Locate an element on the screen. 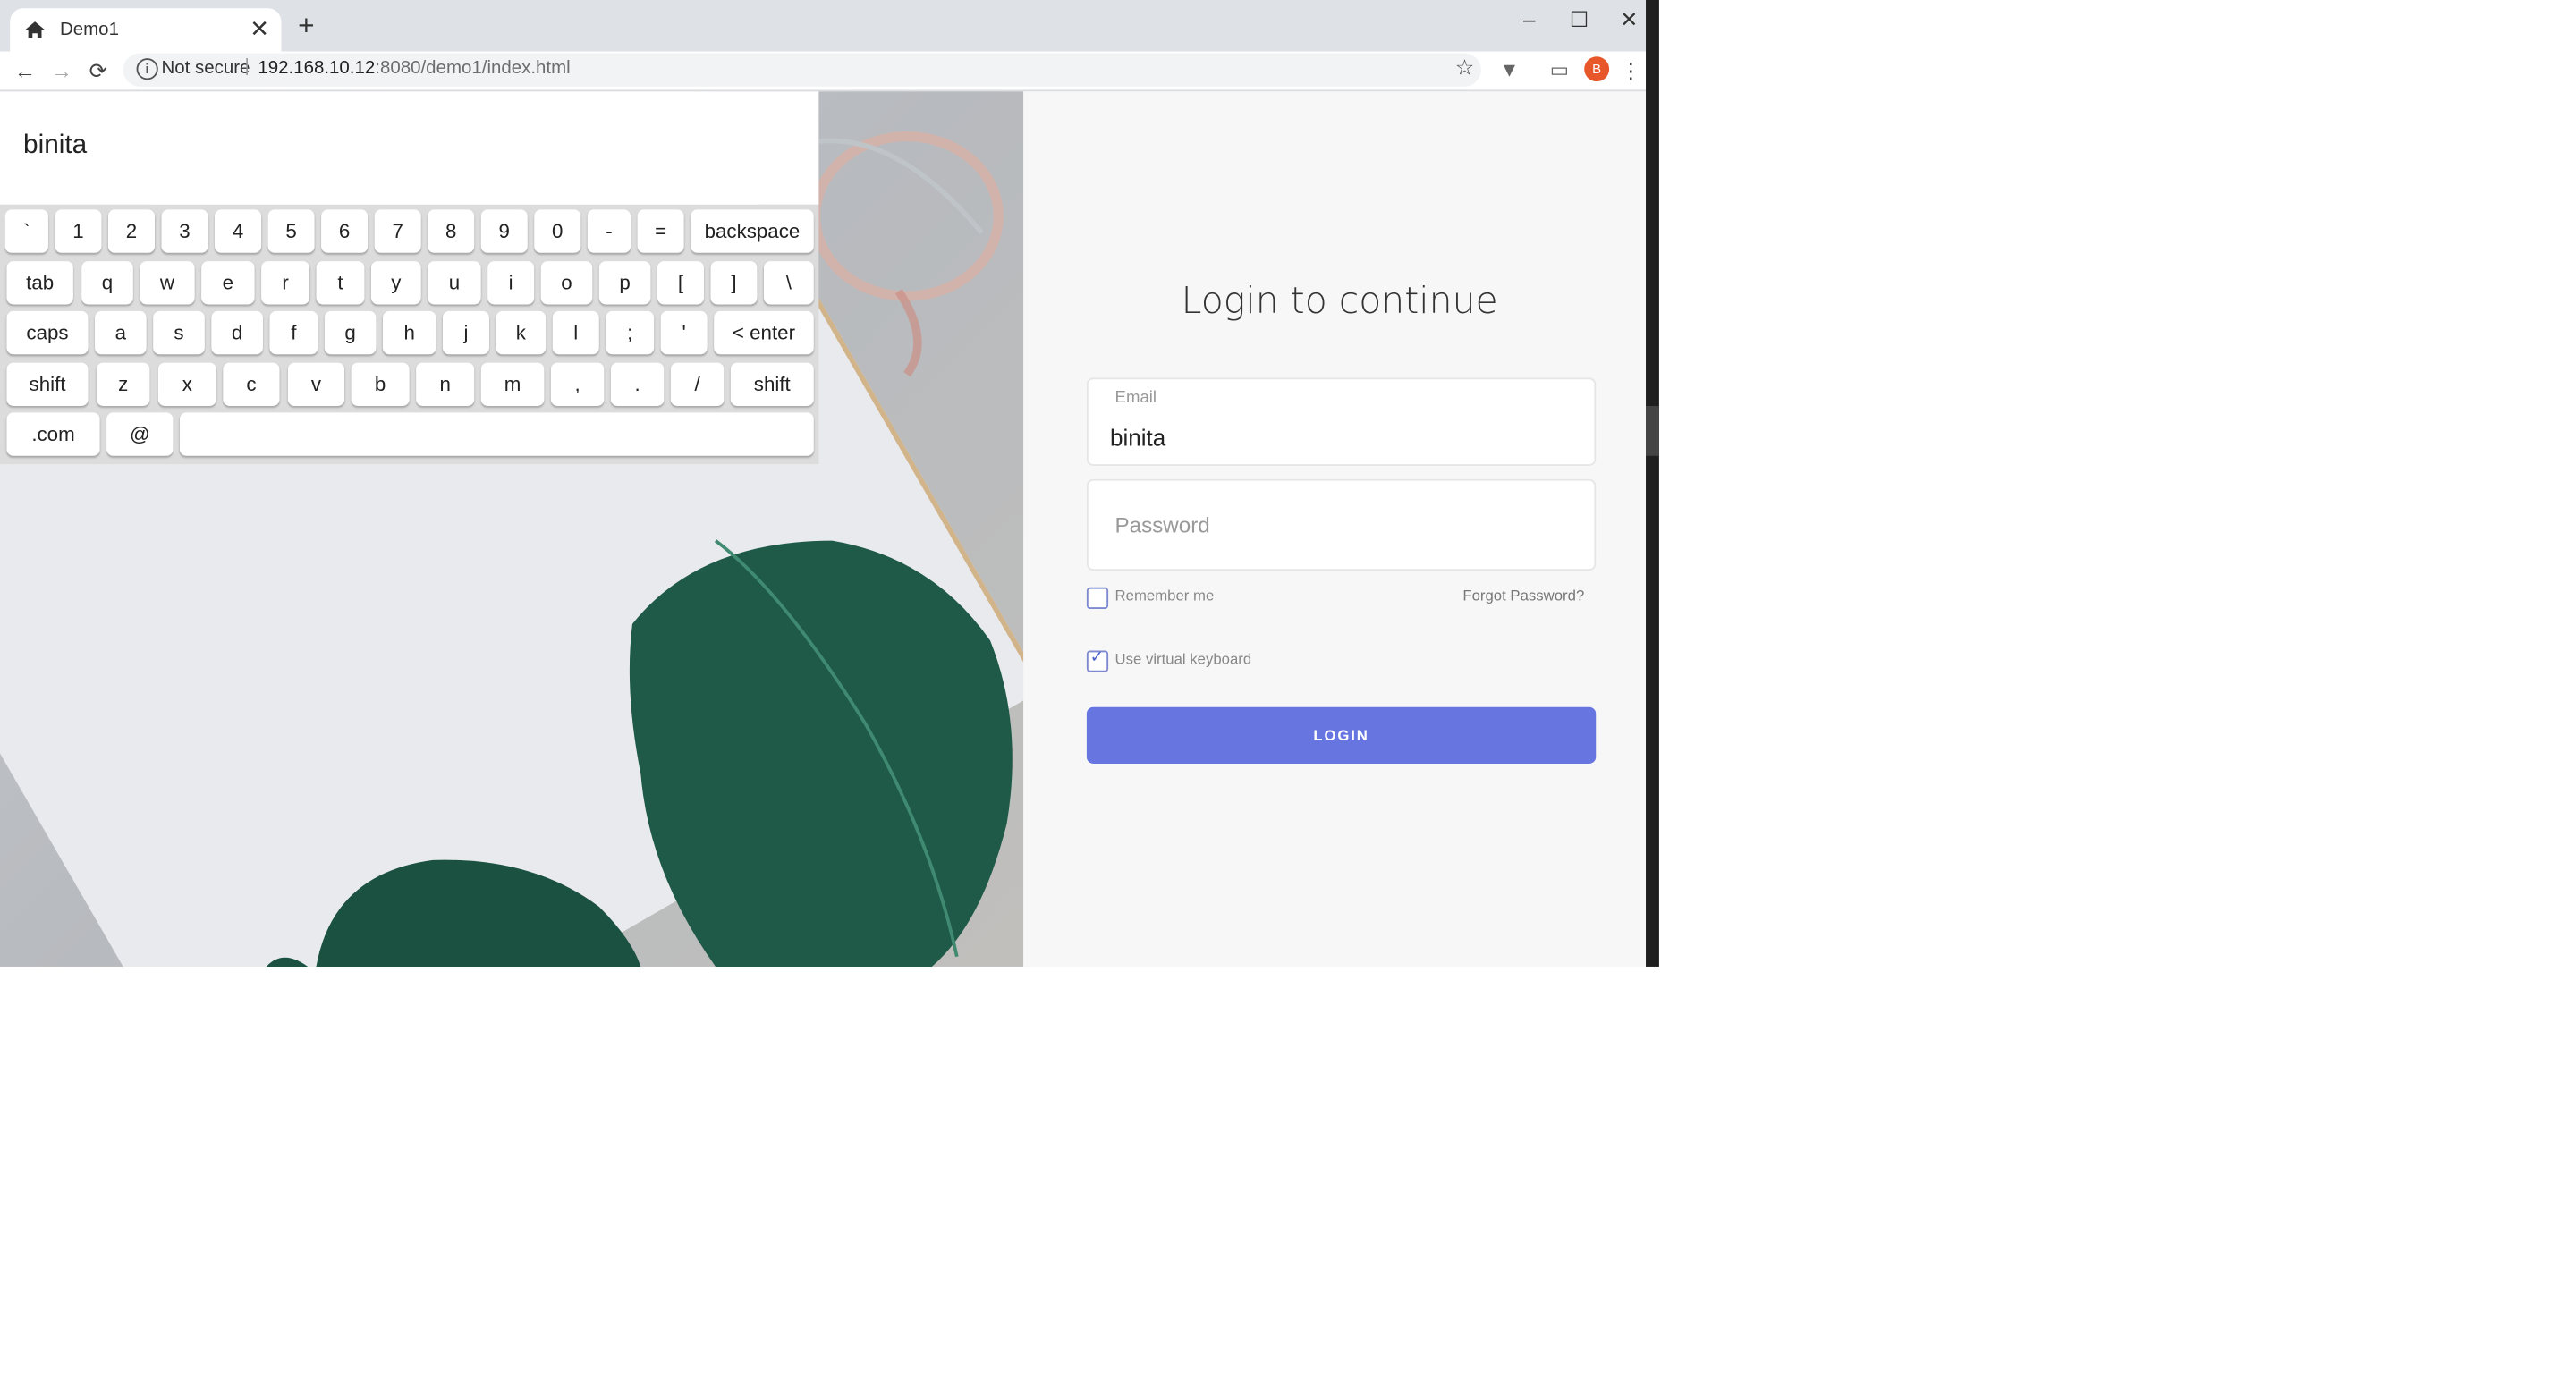 Image resolution: width=2576 pixels, height=1395 pixels. window-close-icon: ✕ is located at coordinates (1626, 20).